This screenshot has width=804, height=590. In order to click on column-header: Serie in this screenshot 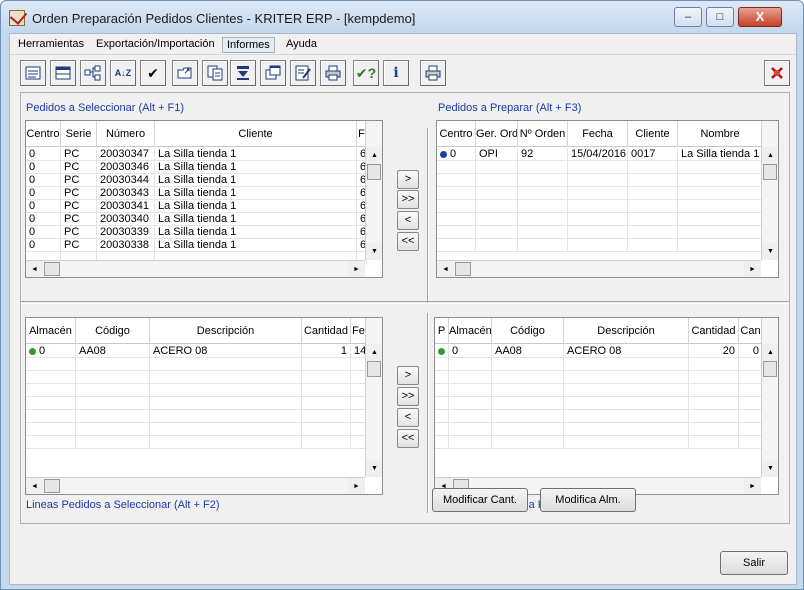, I will do `click(79, 134)`.